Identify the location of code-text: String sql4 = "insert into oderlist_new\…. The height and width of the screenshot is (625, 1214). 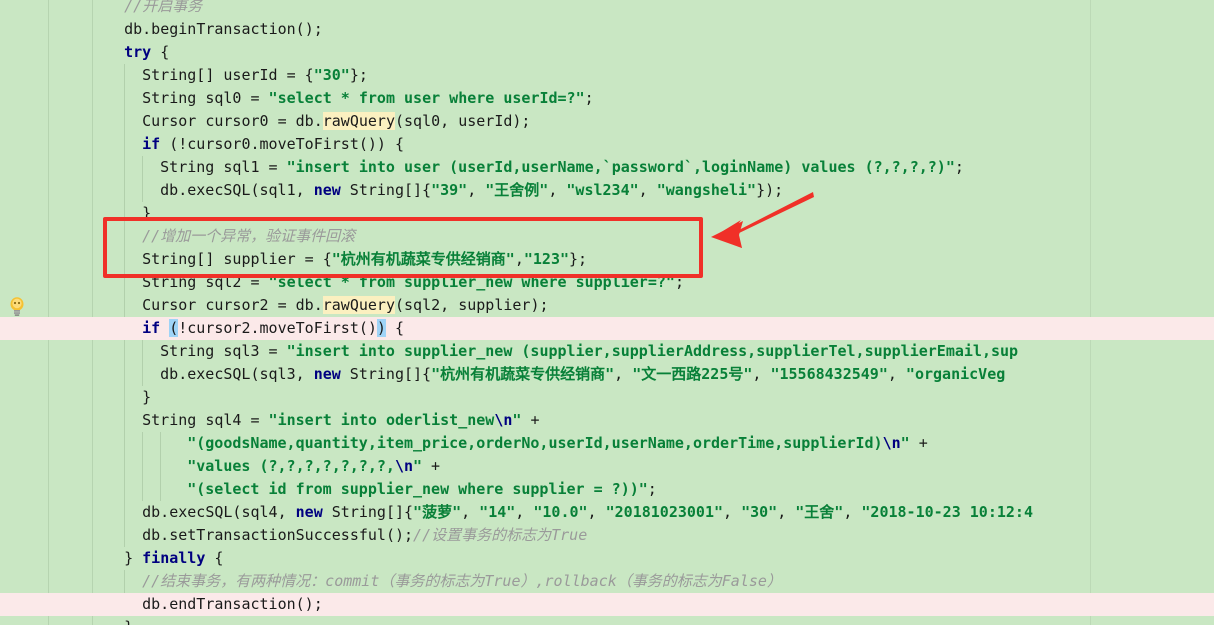
(340, 420).